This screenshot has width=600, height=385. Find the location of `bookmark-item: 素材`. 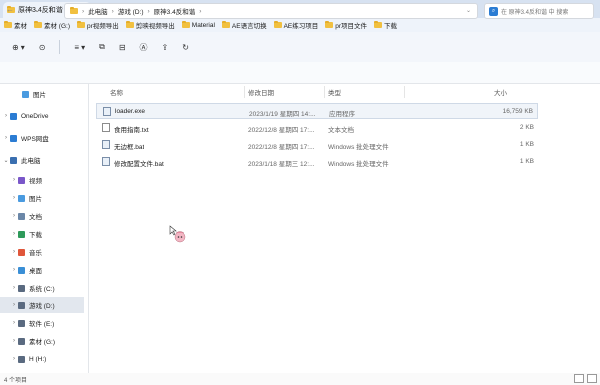

bookmark-item: 素材 is located at coordinates (15, 25).